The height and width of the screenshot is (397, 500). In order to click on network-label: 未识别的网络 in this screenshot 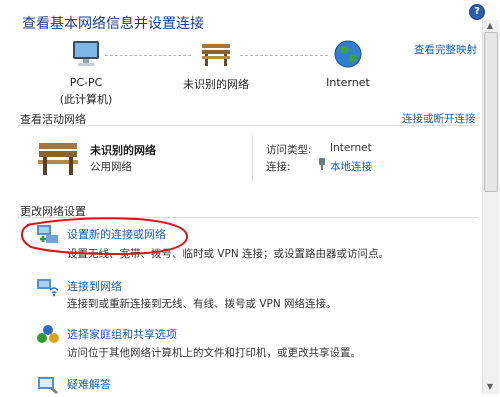, I will do `click(216, 84)`.